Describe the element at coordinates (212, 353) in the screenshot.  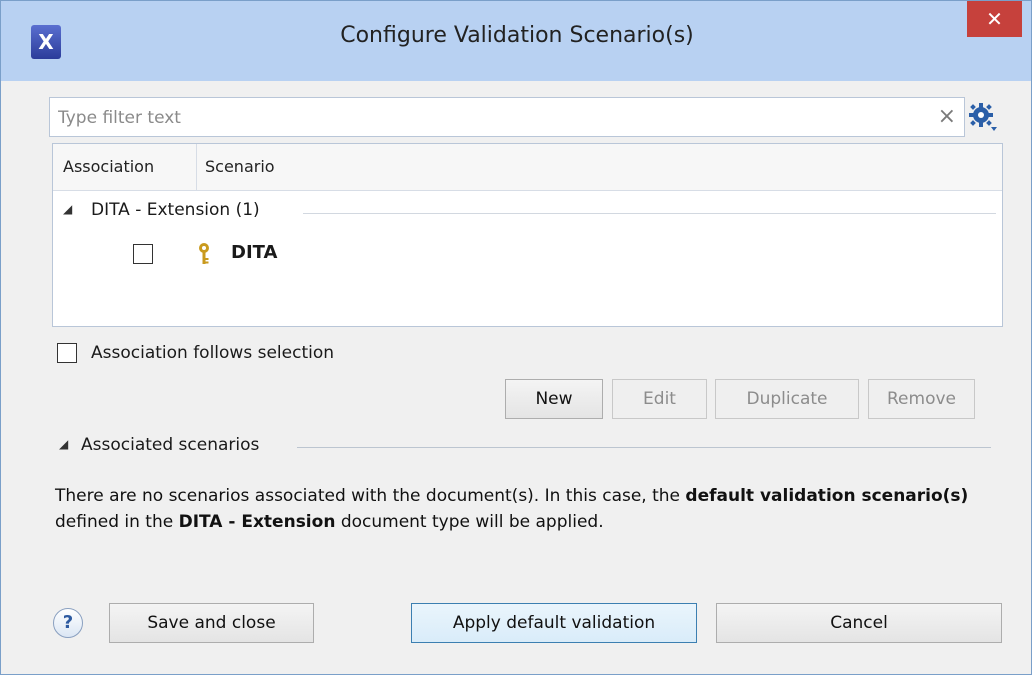
I see `association-follows-selection-label: Association follows selection` at that location.